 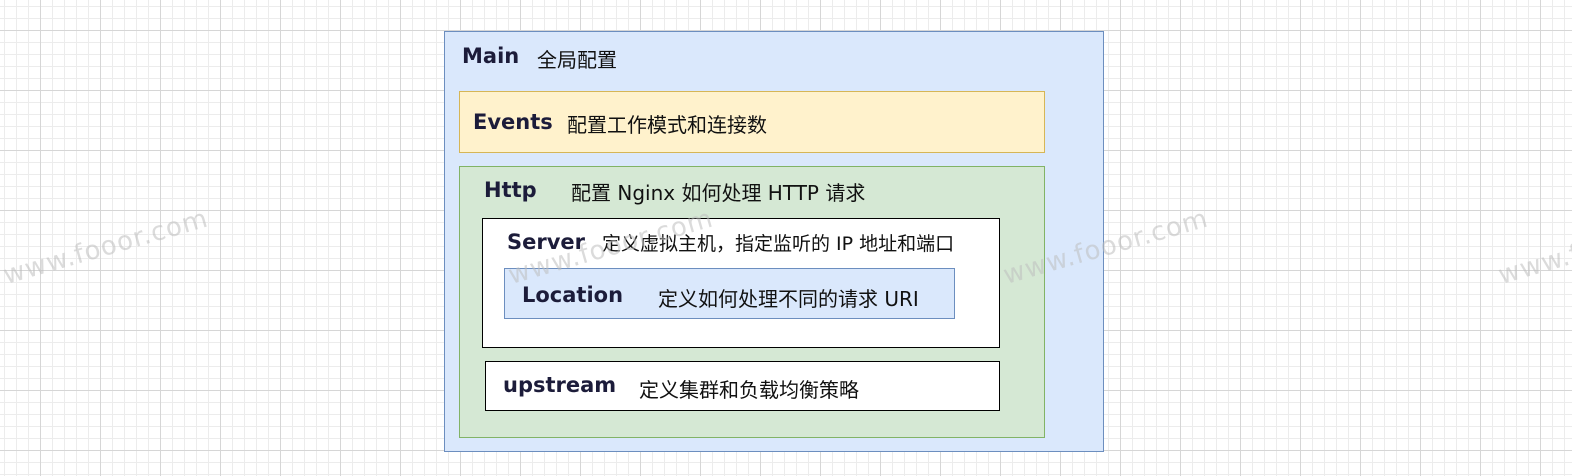 What do you see at coordinates (573, 295) in the screenshot?
I see `location-keyword: Location` at bounding box center [573, 295].